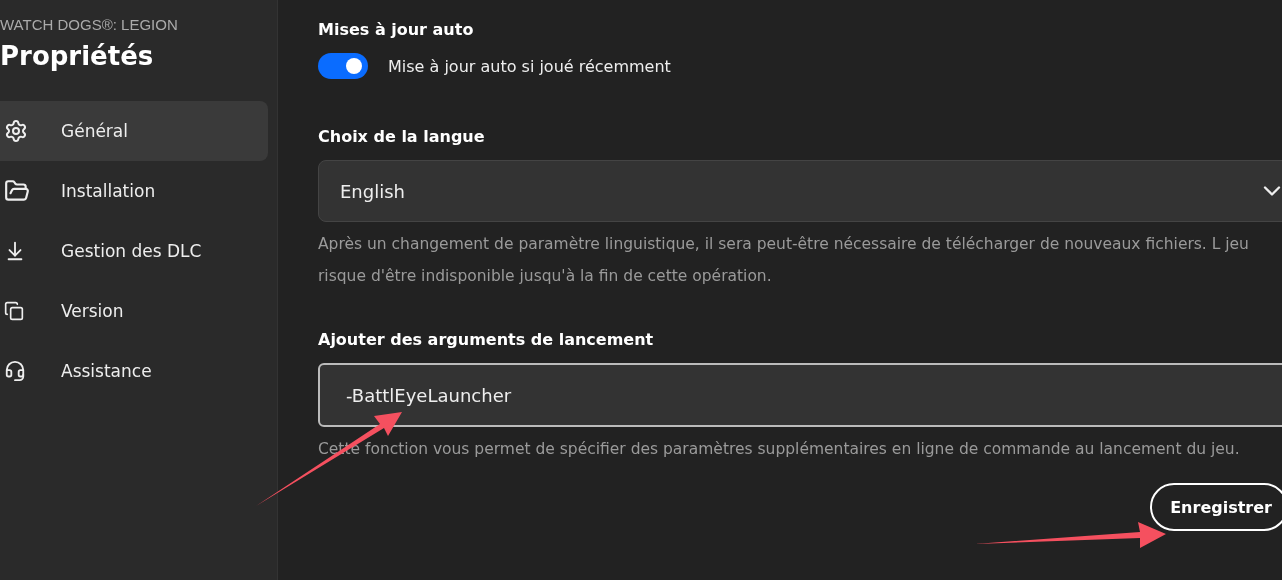 The image size is (1282, 580). What do you see at coordinates (89, 24) in the screenshot?
I see `game-title: WATCH DOGS®: LEGION` at bounding box center [89, 24].